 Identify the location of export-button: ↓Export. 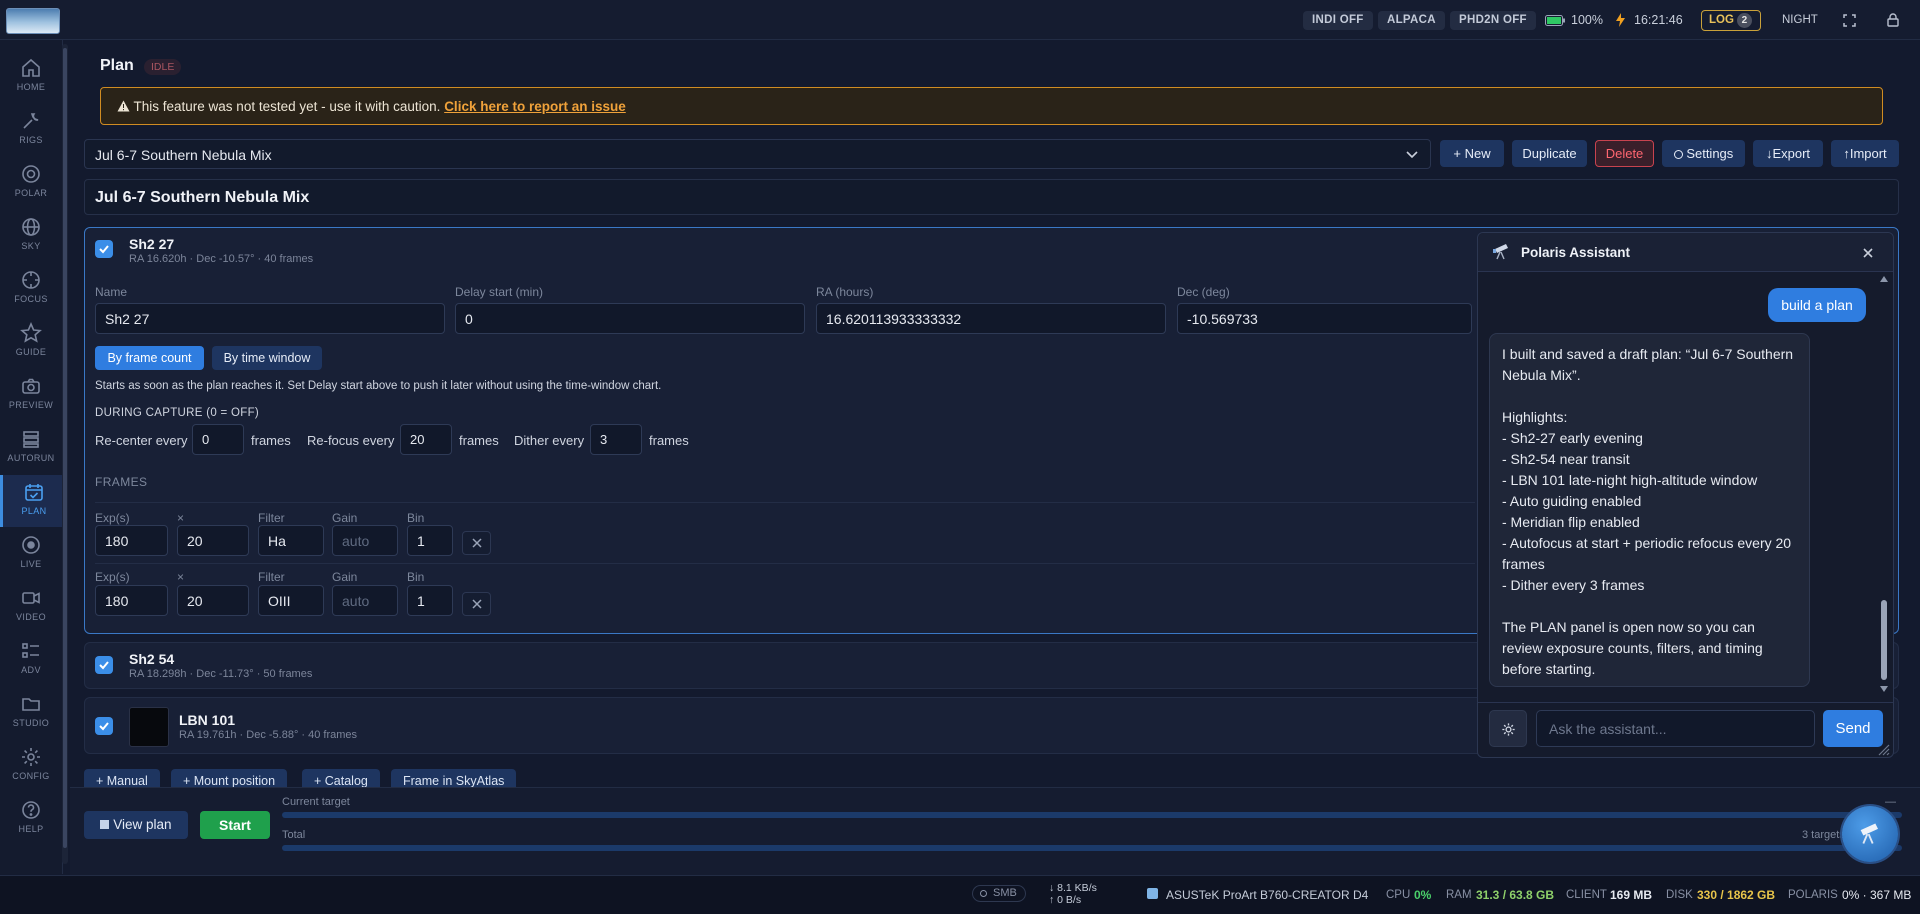
(1788, 153).